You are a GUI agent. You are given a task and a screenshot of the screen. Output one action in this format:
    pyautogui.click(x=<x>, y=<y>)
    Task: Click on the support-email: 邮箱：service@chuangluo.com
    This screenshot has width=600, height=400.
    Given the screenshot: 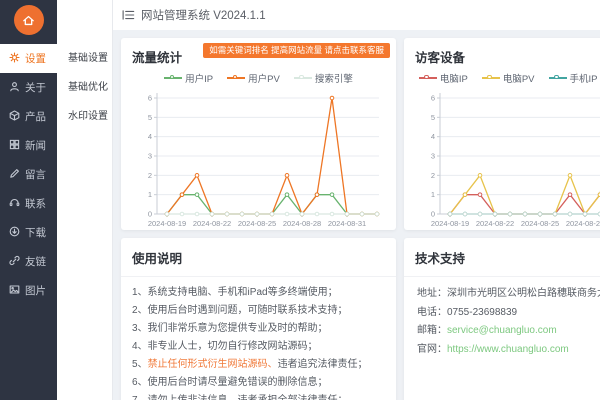 What is the action you would take?
    pyautogui.click(x=487, y=330)
    